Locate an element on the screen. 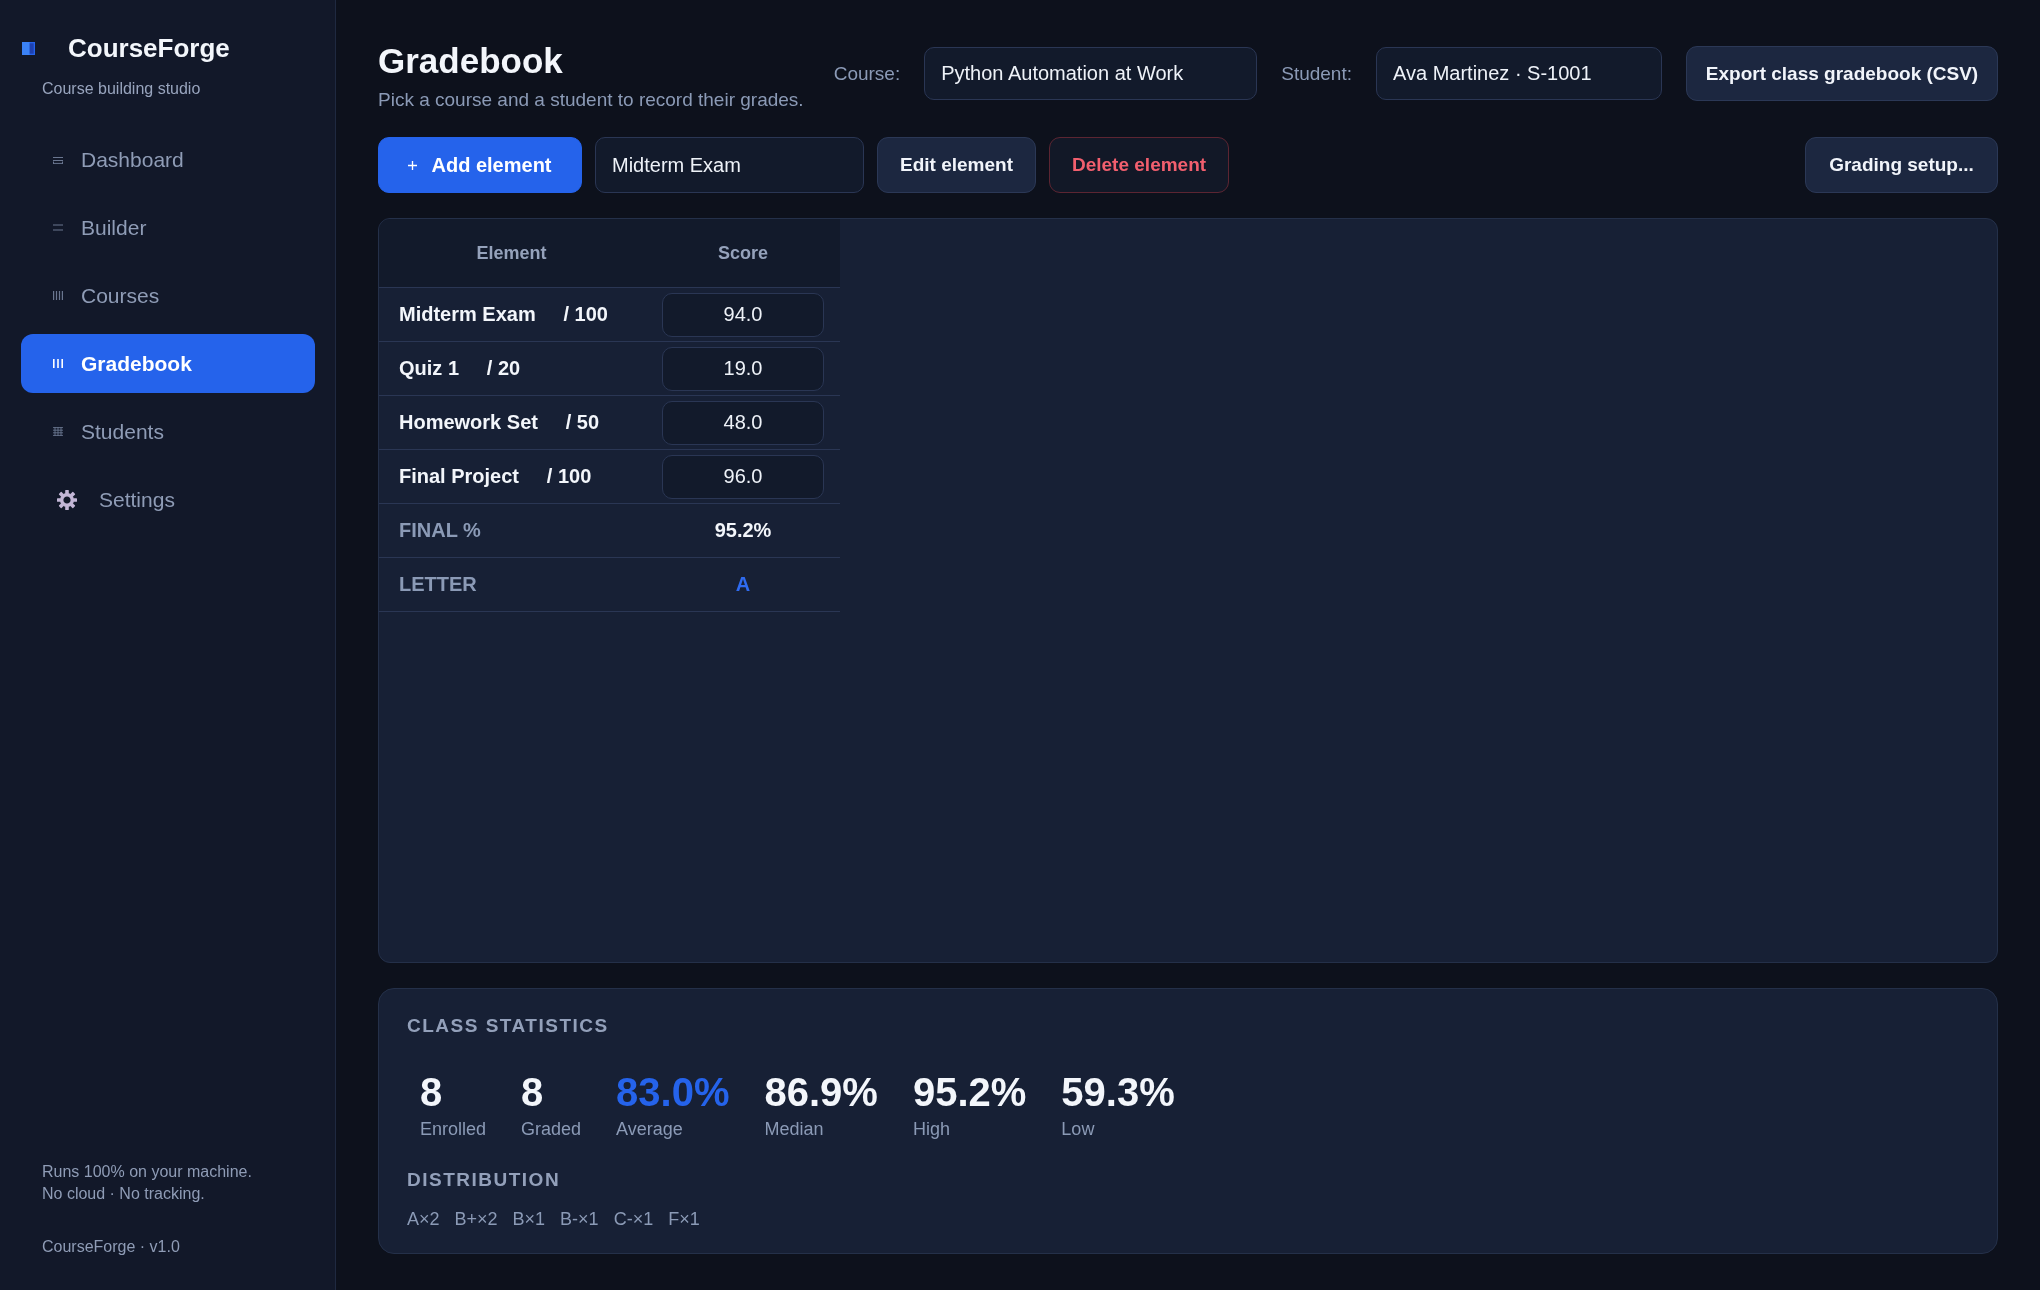 Image resolution: width=2040 pixels, height=1290 pixels. plus-icon is located at coordinates (413, 165).